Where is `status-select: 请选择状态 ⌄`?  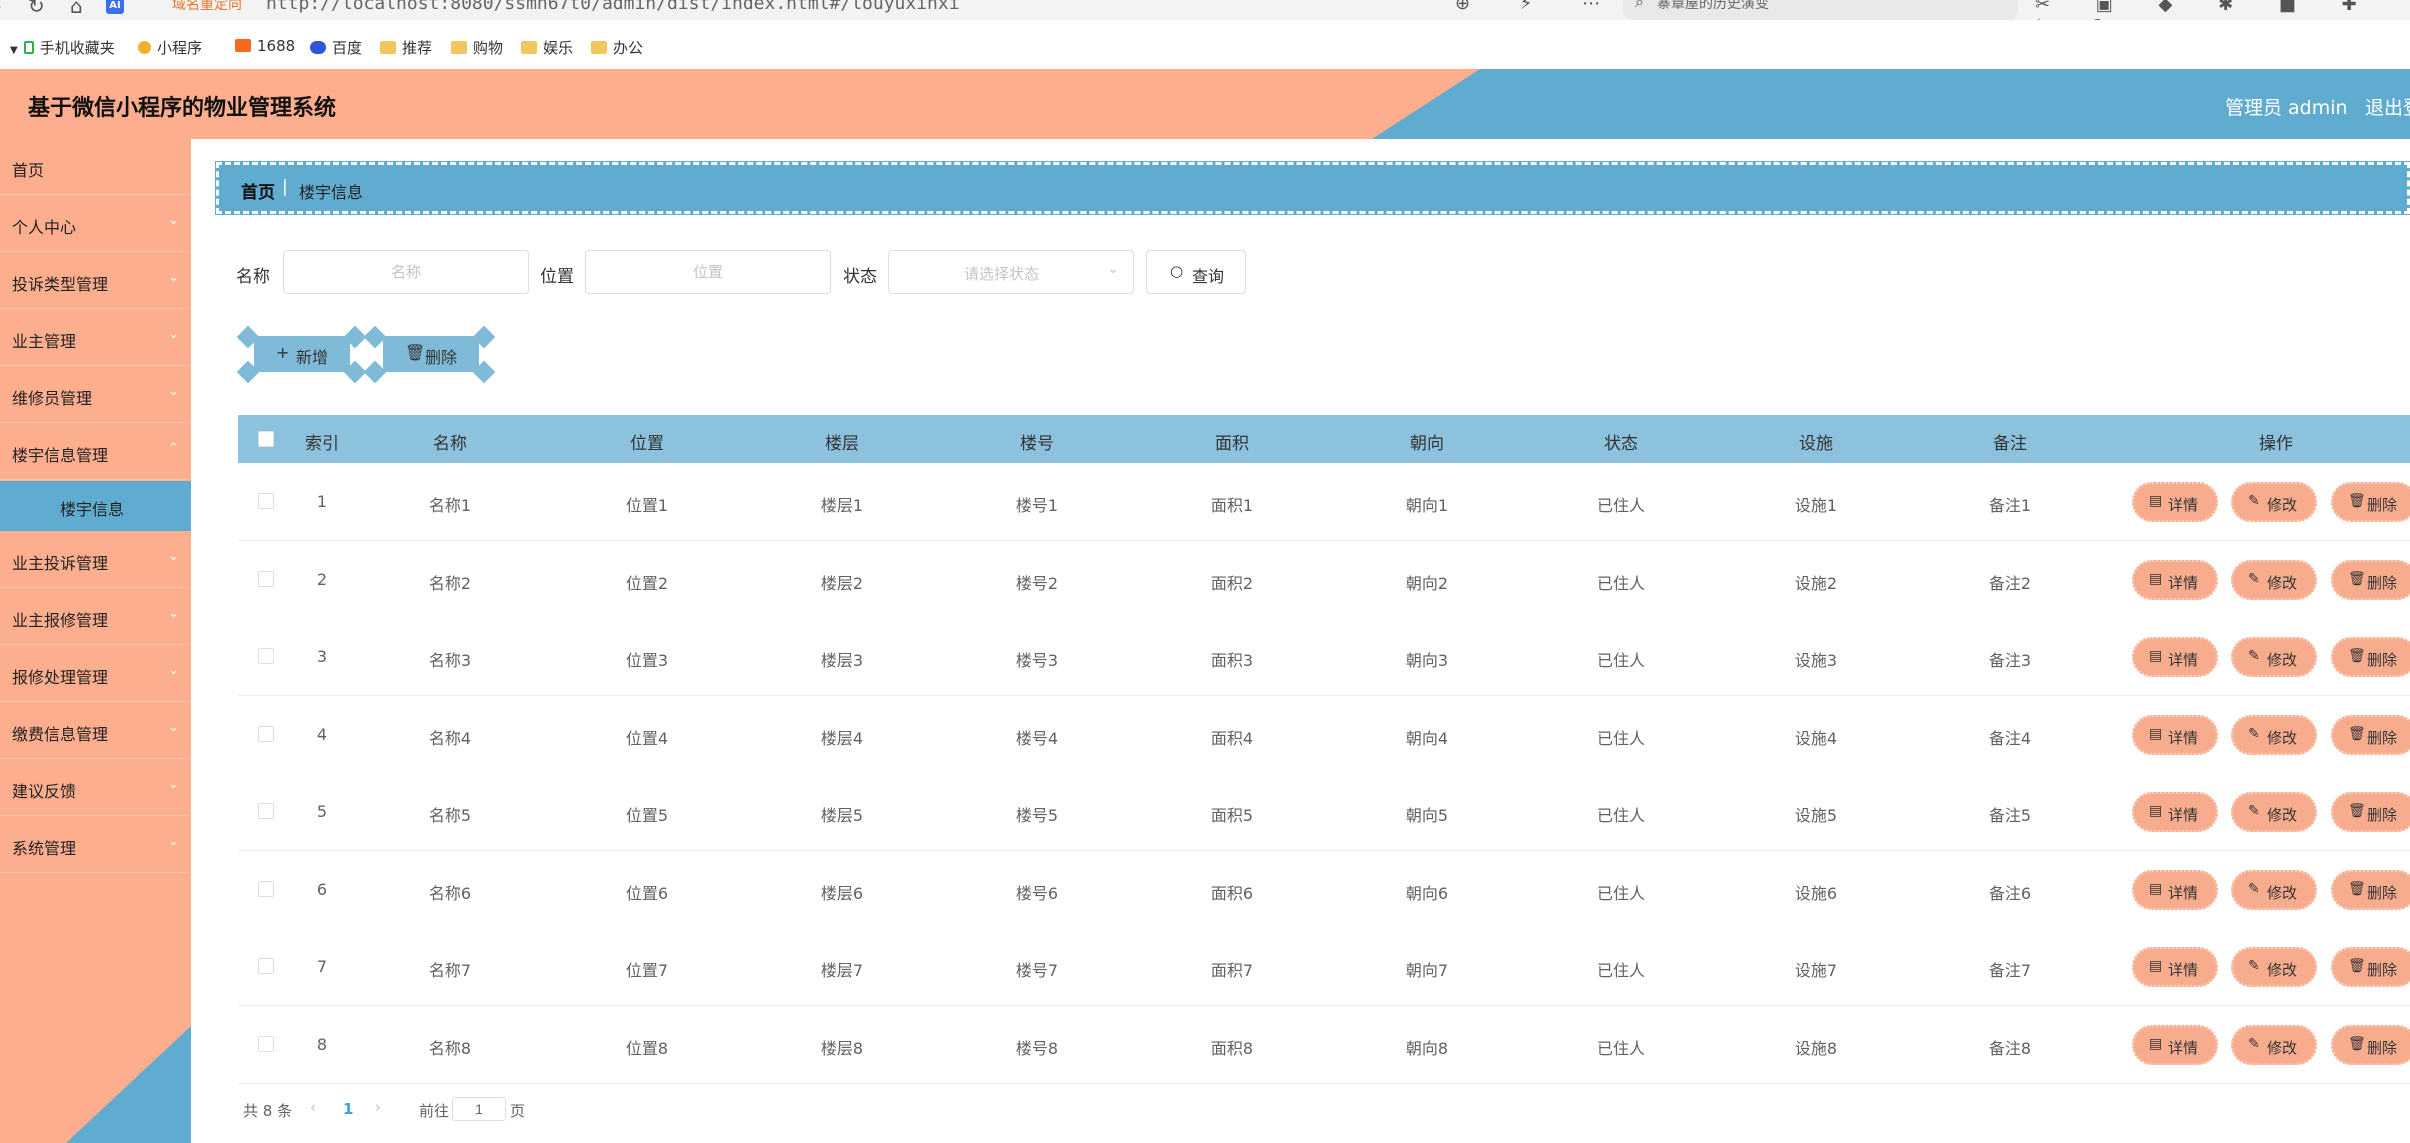
status-select: 请选择状态 ⌄ is located at coordinates (1011, 272).